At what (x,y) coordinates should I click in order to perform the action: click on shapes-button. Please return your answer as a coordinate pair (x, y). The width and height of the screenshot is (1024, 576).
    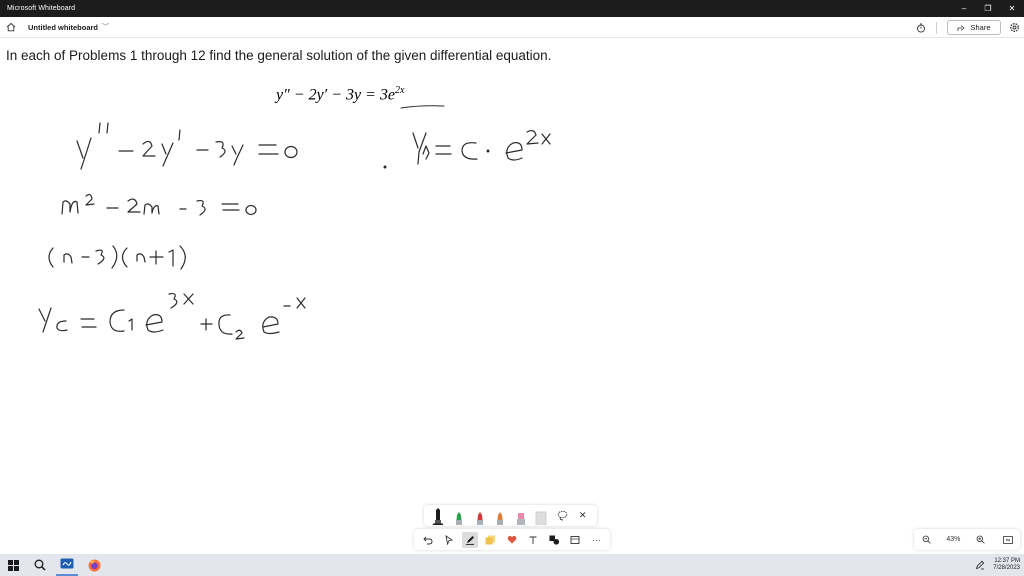
    Looking at the image, I should click on (554, 540).